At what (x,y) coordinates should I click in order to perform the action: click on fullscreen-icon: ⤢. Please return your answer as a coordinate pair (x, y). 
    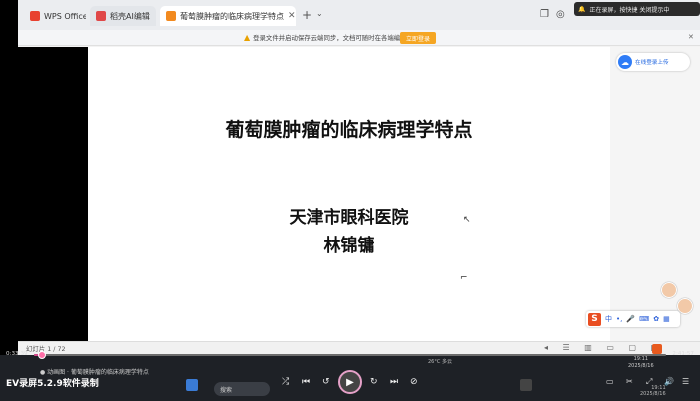
    Looking at the image, I should click on (649, 382).